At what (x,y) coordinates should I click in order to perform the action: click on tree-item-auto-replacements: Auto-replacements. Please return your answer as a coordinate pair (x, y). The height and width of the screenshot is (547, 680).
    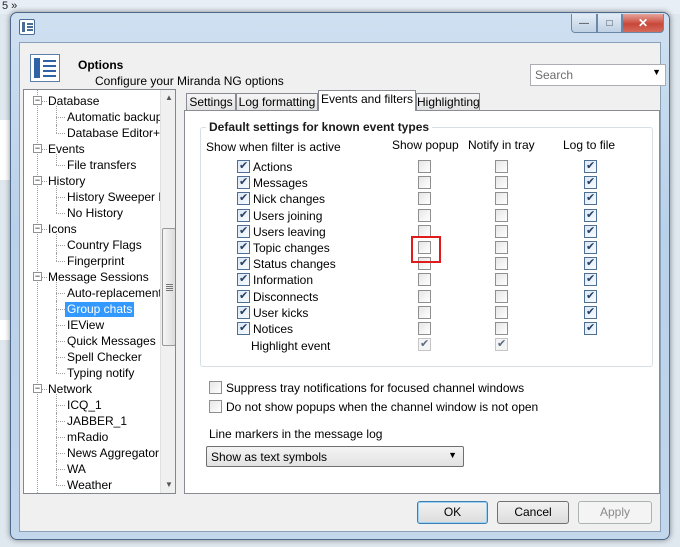
    Looking at the image, I should click on (112, 293).